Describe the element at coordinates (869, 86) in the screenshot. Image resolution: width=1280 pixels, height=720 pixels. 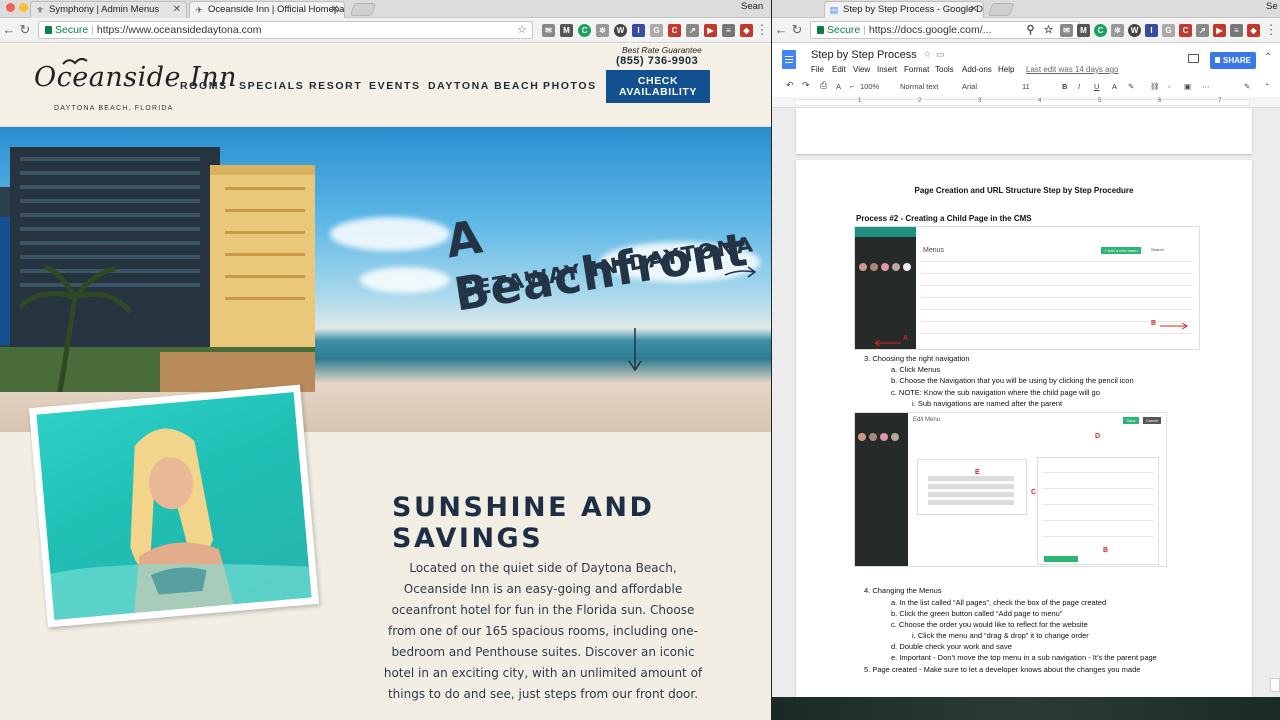
I see `zoom-select: 100%` at that location.